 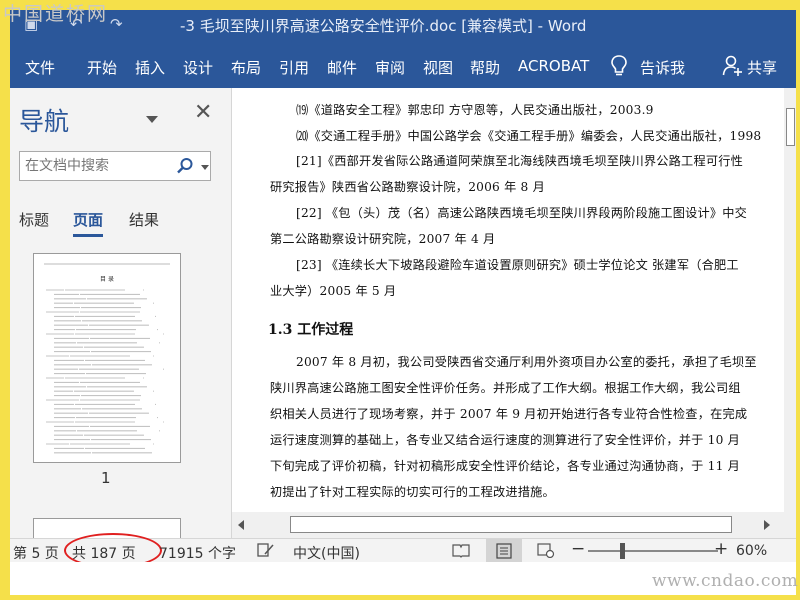 I want to click on print-layout-button, so click(x=504, y=551).